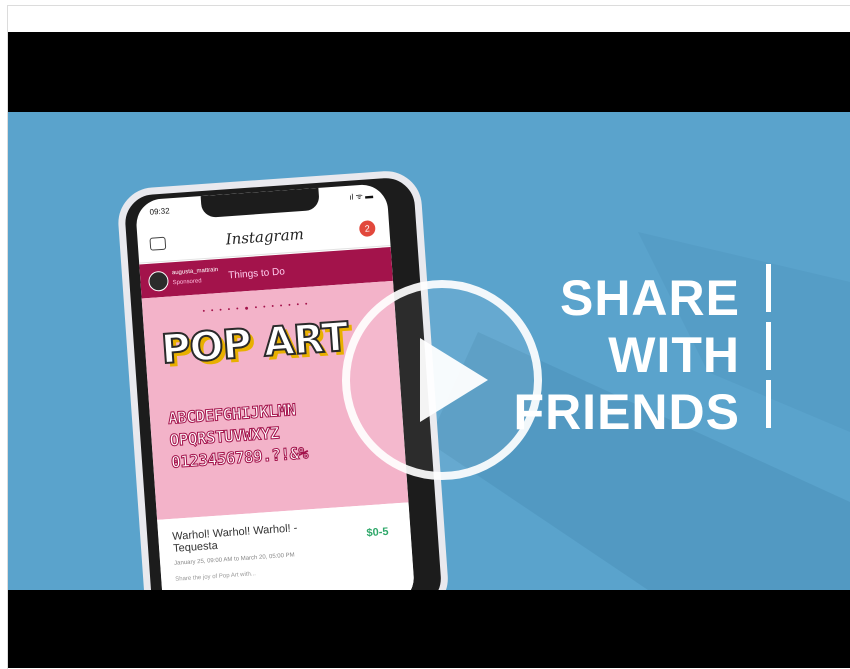 This screenshot has height=669, width=850. What do you see at coordinates (158, 243) in the screenshot?
I see `camera-icon` at bounding box center [158, 243].